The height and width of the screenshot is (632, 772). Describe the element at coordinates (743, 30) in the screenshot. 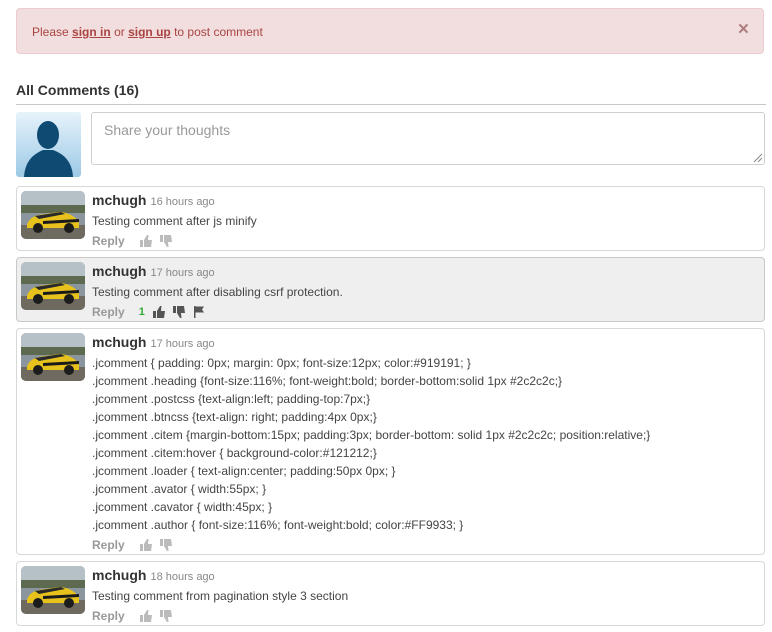

I see `close-icon: ×` at that location.